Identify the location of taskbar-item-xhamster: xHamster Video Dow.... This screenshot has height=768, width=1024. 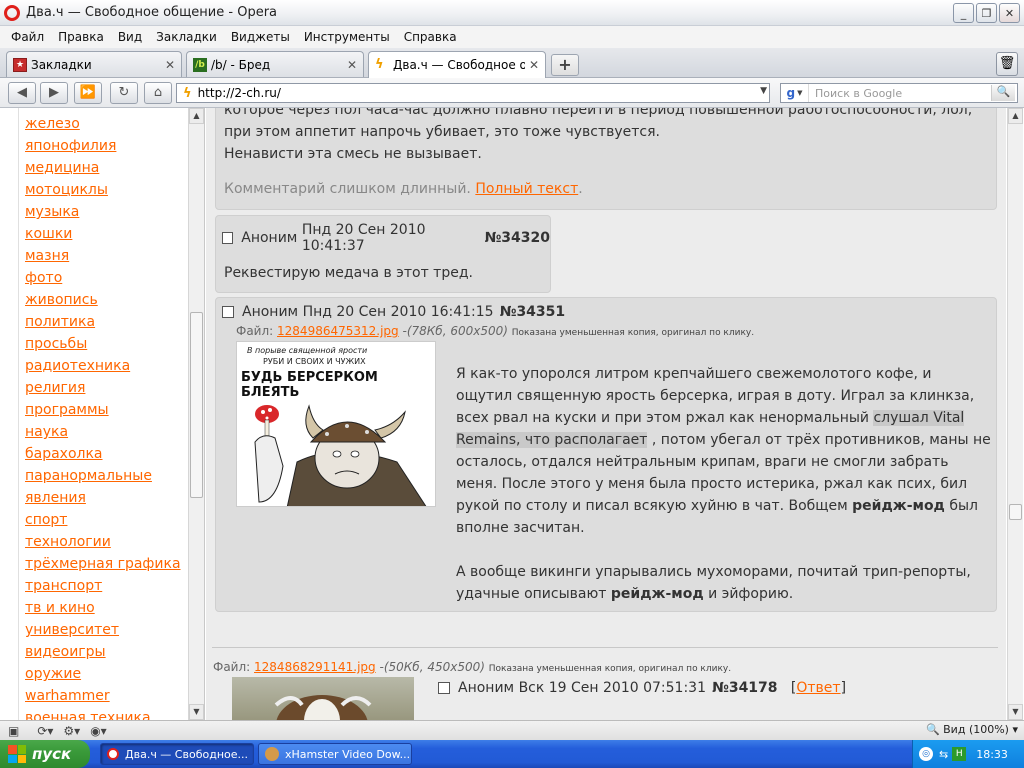
(335, 754).